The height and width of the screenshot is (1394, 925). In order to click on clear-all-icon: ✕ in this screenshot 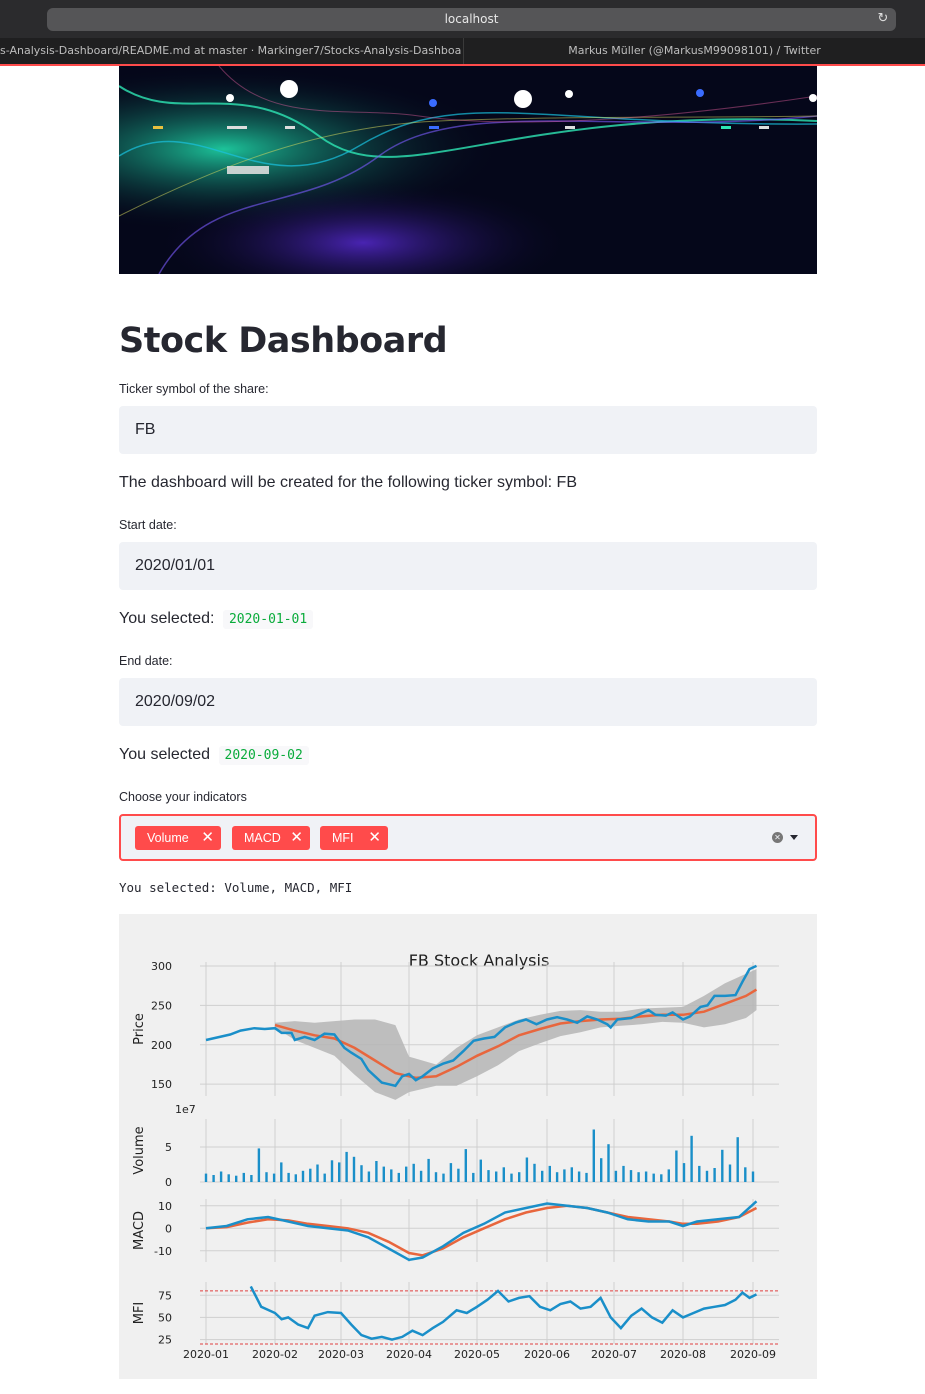, I will do `click(777, 837)`.